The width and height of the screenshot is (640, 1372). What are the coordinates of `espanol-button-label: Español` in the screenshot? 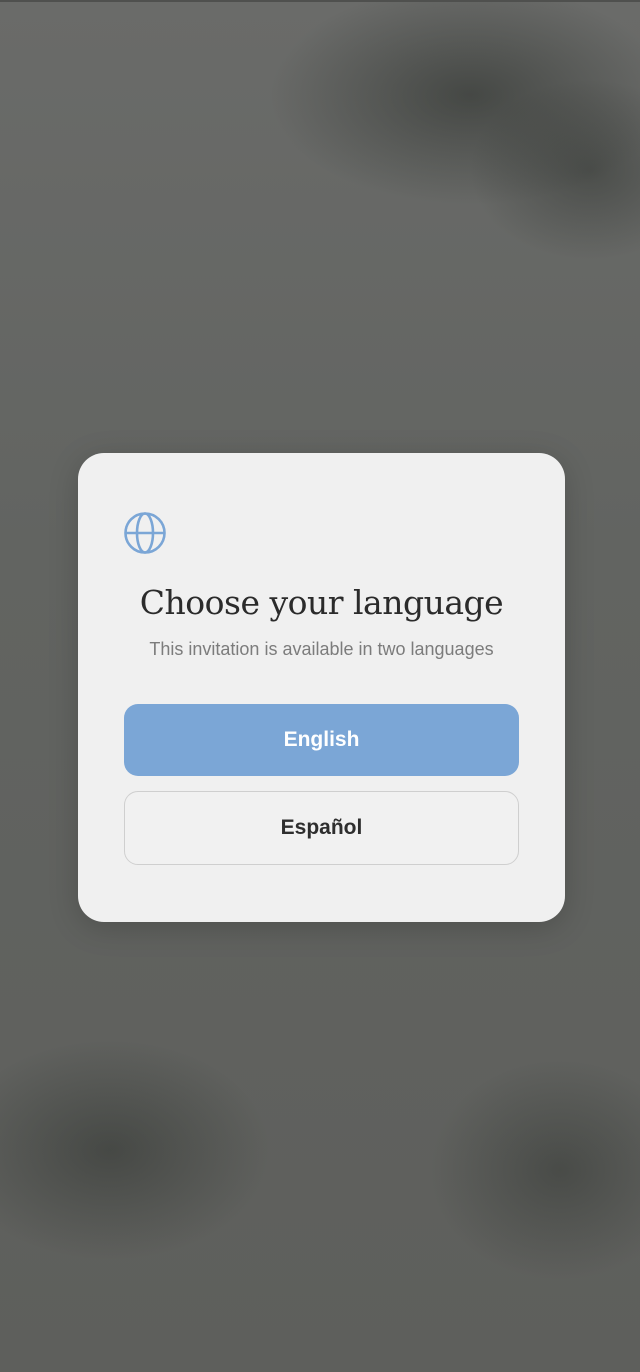 It's located at (321, 827).